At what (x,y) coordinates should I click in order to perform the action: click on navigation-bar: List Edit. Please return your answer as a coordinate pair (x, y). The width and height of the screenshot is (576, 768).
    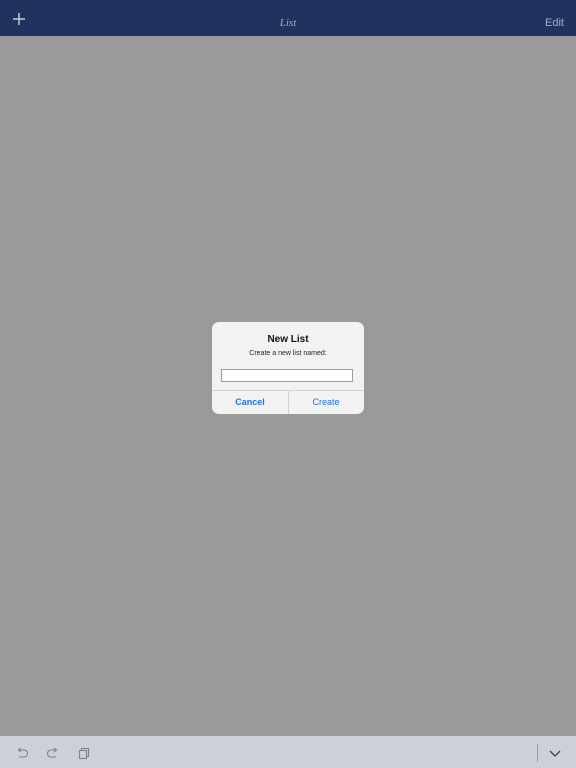
    Looking at the image, I should click on (288, 18).